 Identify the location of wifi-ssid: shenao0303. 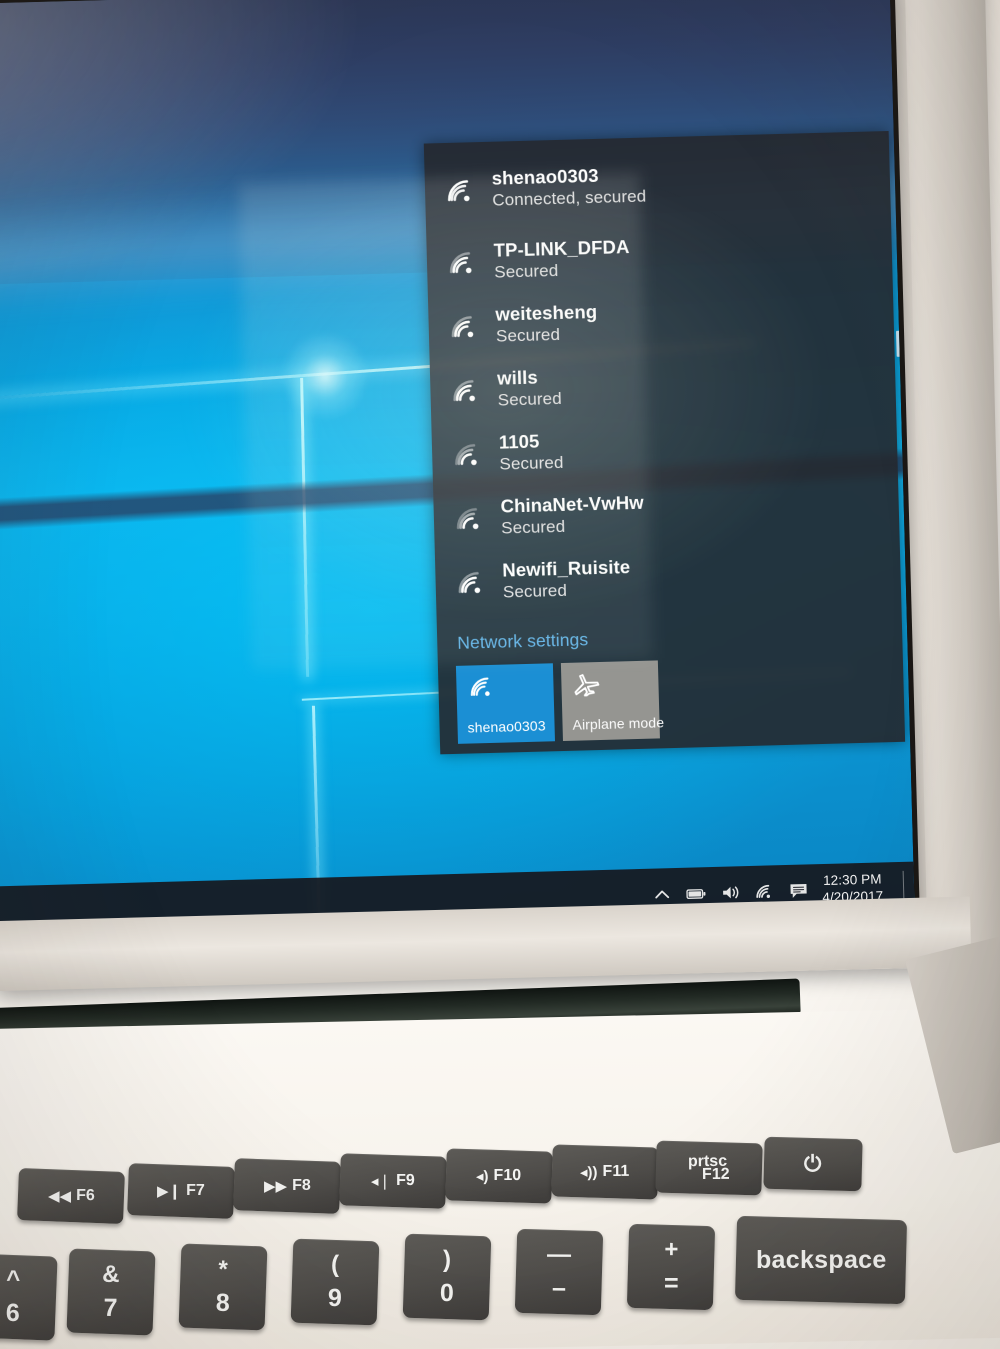
(545, 177).